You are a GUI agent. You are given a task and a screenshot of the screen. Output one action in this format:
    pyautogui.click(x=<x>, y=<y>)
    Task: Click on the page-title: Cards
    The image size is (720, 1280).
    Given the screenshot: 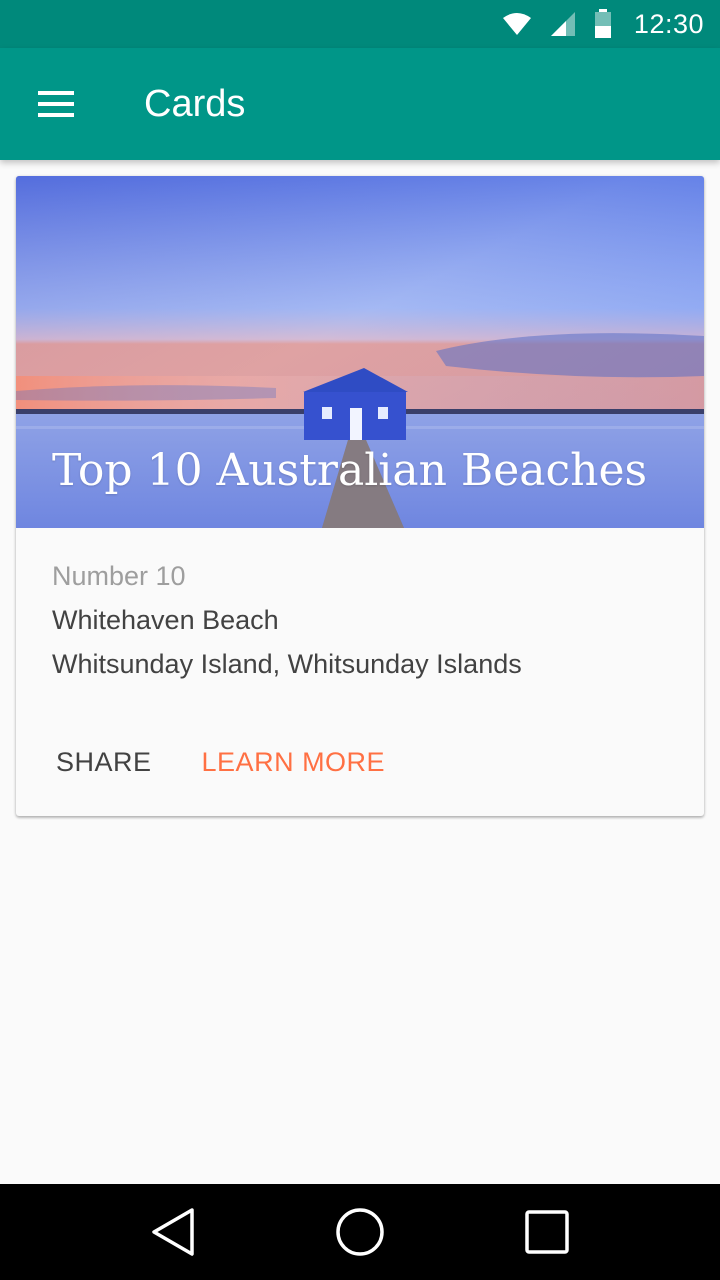 What is the action you would take?
    pyautogui.click(x=195, y=103)
    